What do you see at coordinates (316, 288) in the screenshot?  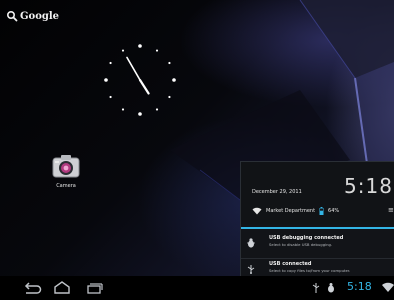 I see `usb-status-icon` at bounding box center [316, 288].